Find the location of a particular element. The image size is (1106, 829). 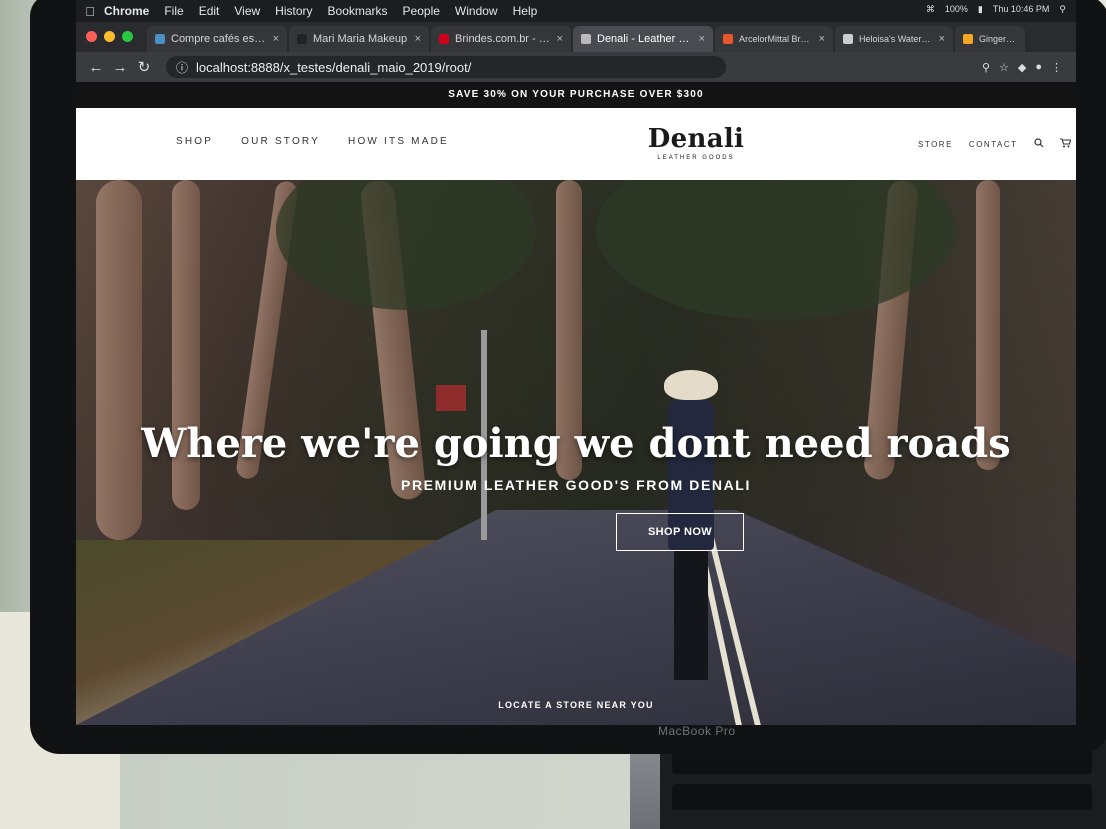

tab-denali: Denali - Leather Goods × is located at coordinates (643, 39).